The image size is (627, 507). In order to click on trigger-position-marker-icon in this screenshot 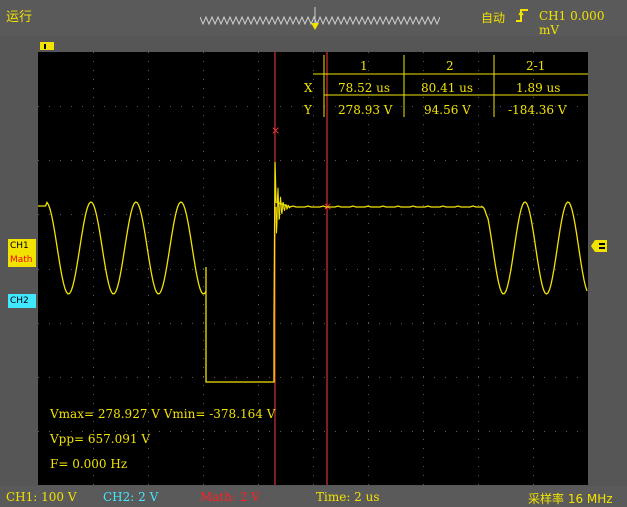, I will do `click(48, 46)`.